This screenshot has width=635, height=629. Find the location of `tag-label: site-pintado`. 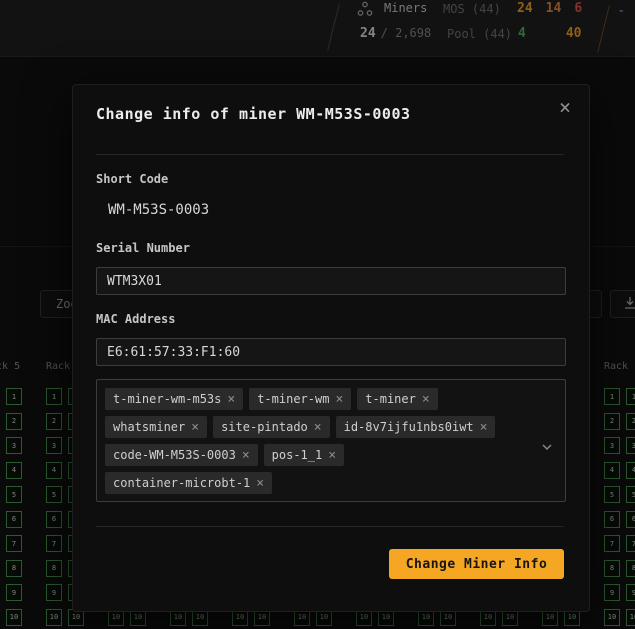

tag-label: site-pintado is located at coordinates (264, 427).